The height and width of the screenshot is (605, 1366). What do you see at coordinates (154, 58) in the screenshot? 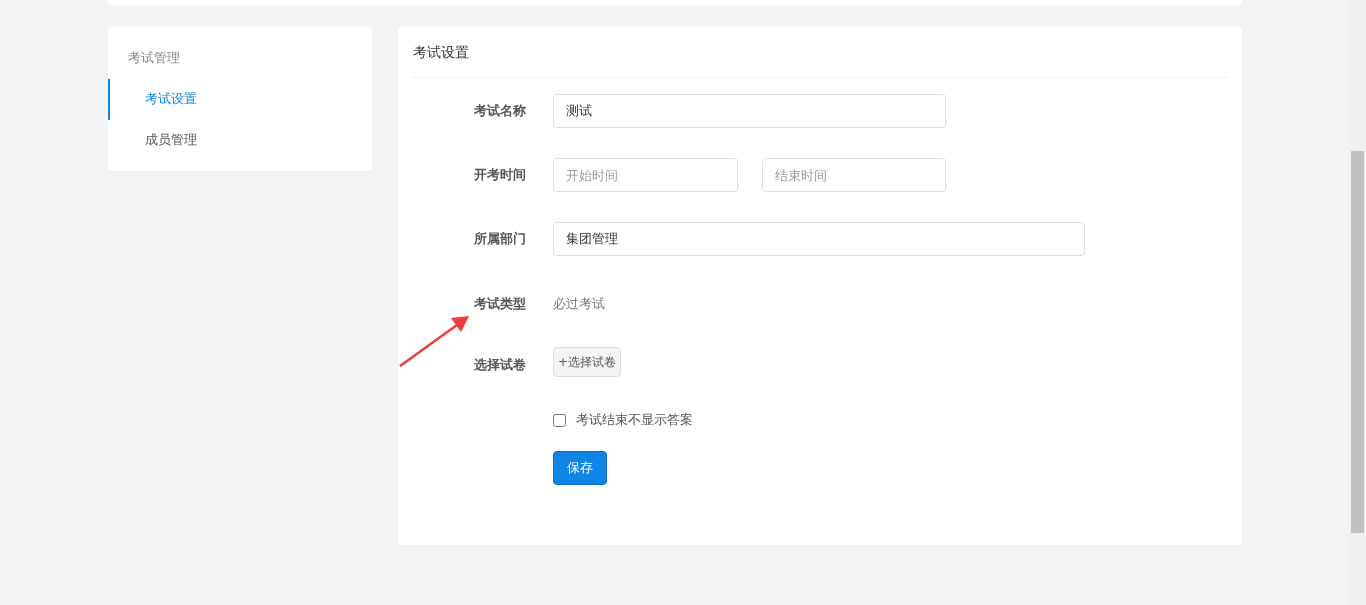
I see `sidebar-title: 考试管理` at bounding box center [154, 58].